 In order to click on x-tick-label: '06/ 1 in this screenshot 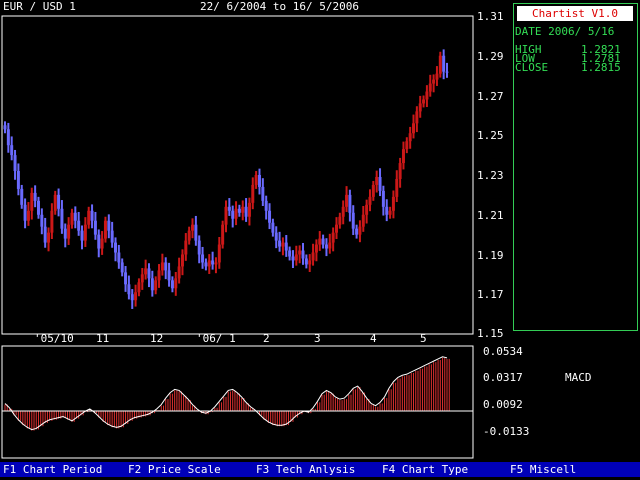, I will do `click(216, 338)`.